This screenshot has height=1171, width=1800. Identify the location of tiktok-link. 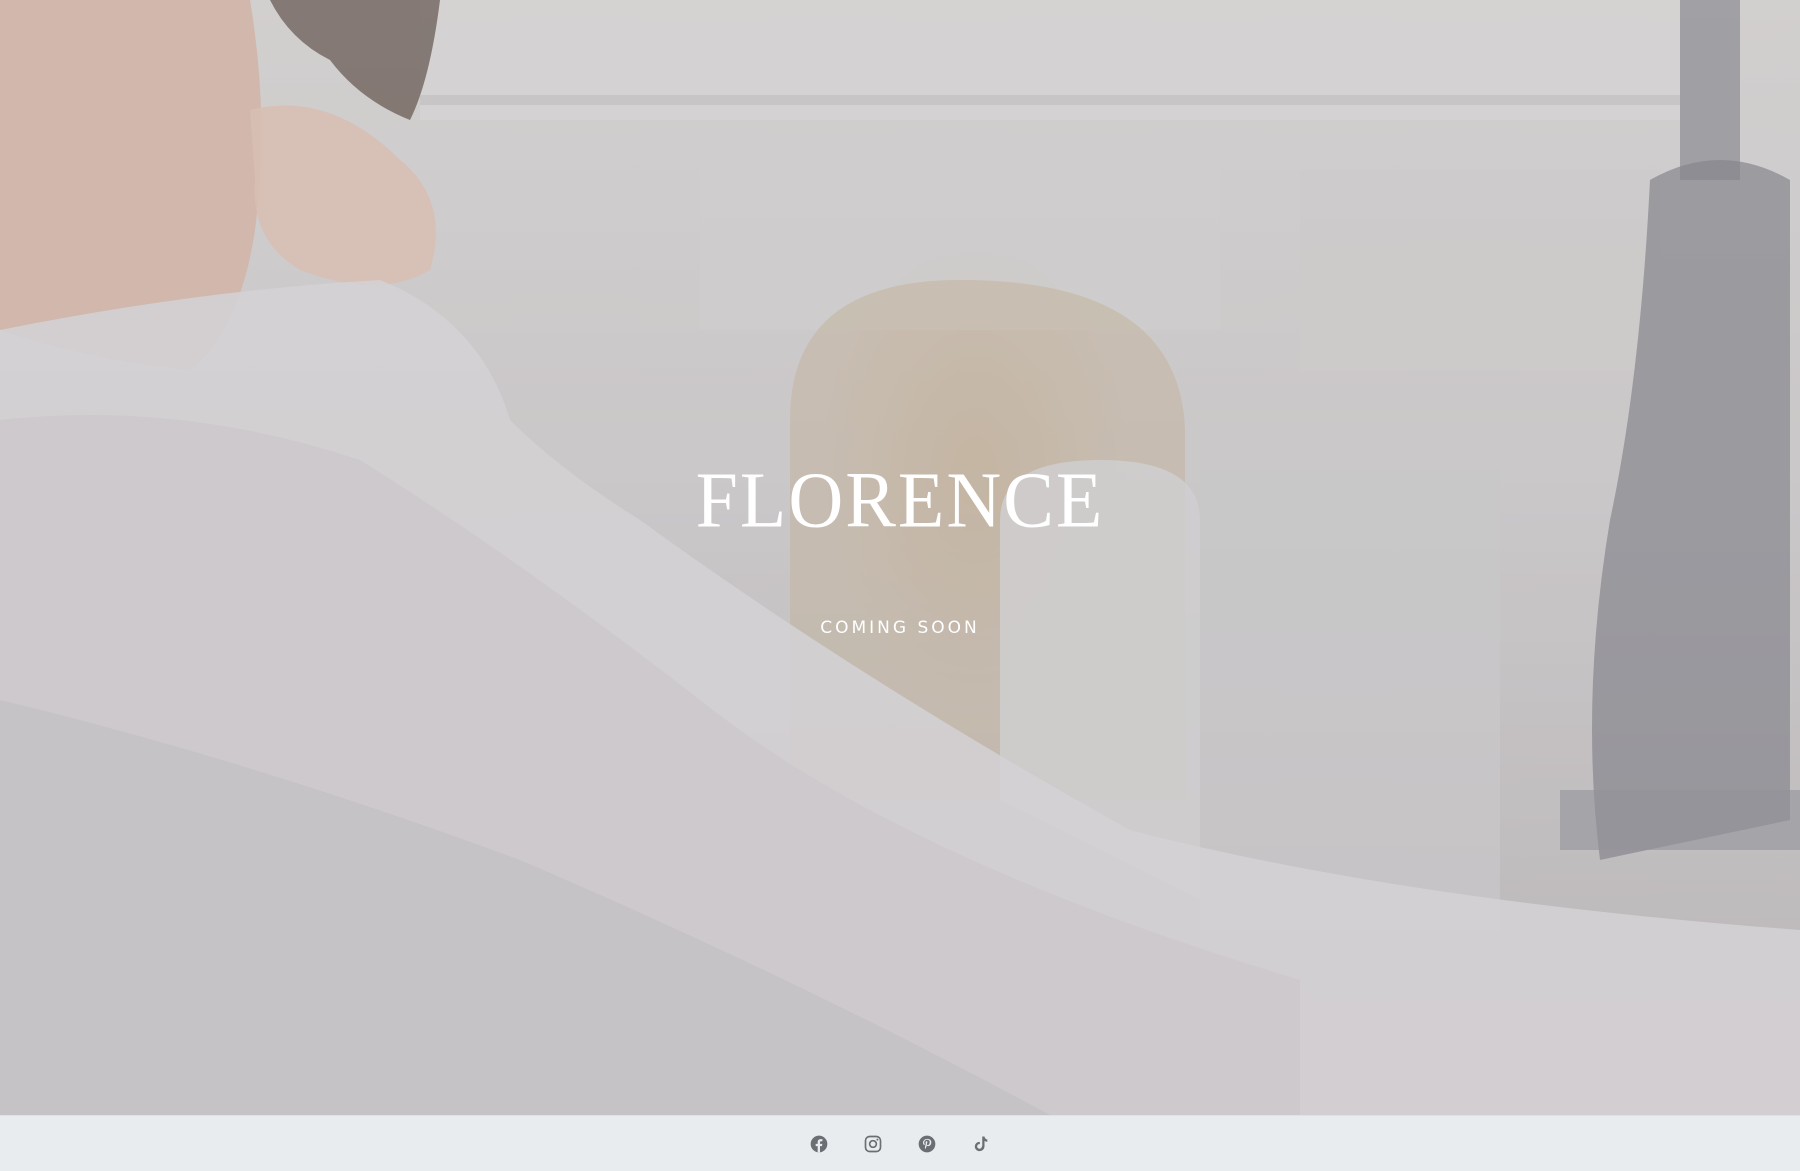
(981, 1144).